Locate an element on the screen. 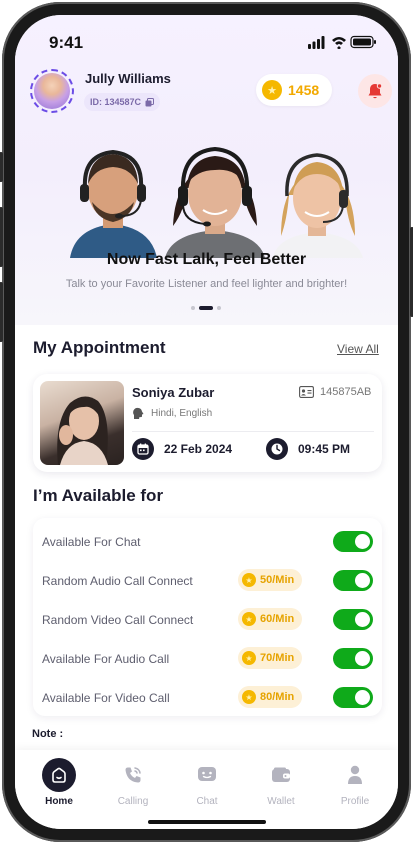 This screenshot has height=844, width=413. availability-row-random-audio: Random Audio Call Connect ★ 50/Min is located at coordinates (207, 581).